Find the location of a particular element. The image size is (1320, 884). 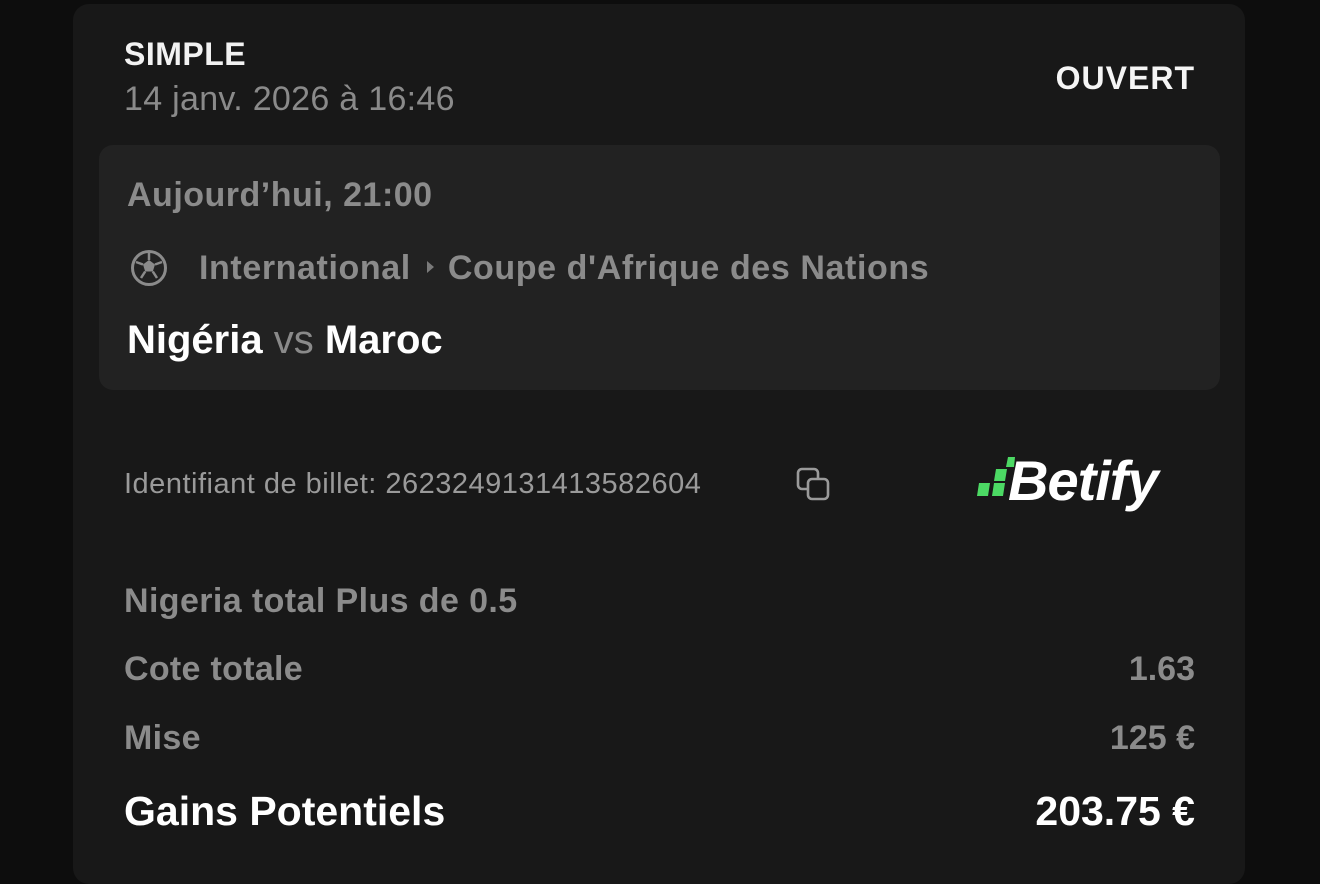

home-team: Nigéria is located at coordinates (195, 340).